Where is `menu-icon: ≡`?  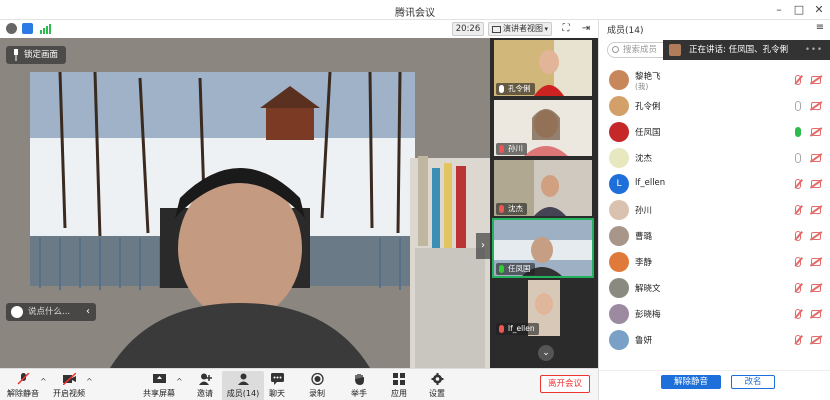 menu-icon: ≡ is located at coordinates (820, 28).